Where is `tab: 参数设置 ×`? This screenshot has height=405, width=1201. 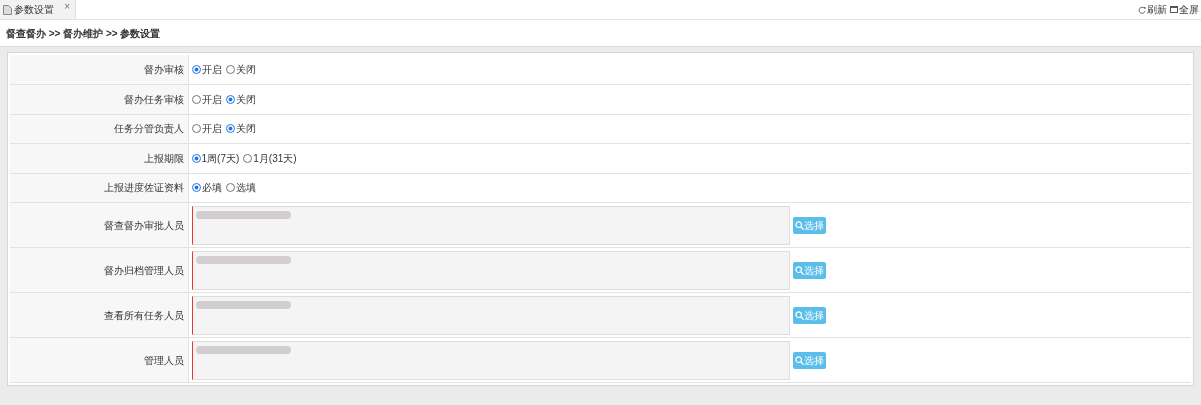 tab: 参数设置 × is located at coordinates (38, 9).